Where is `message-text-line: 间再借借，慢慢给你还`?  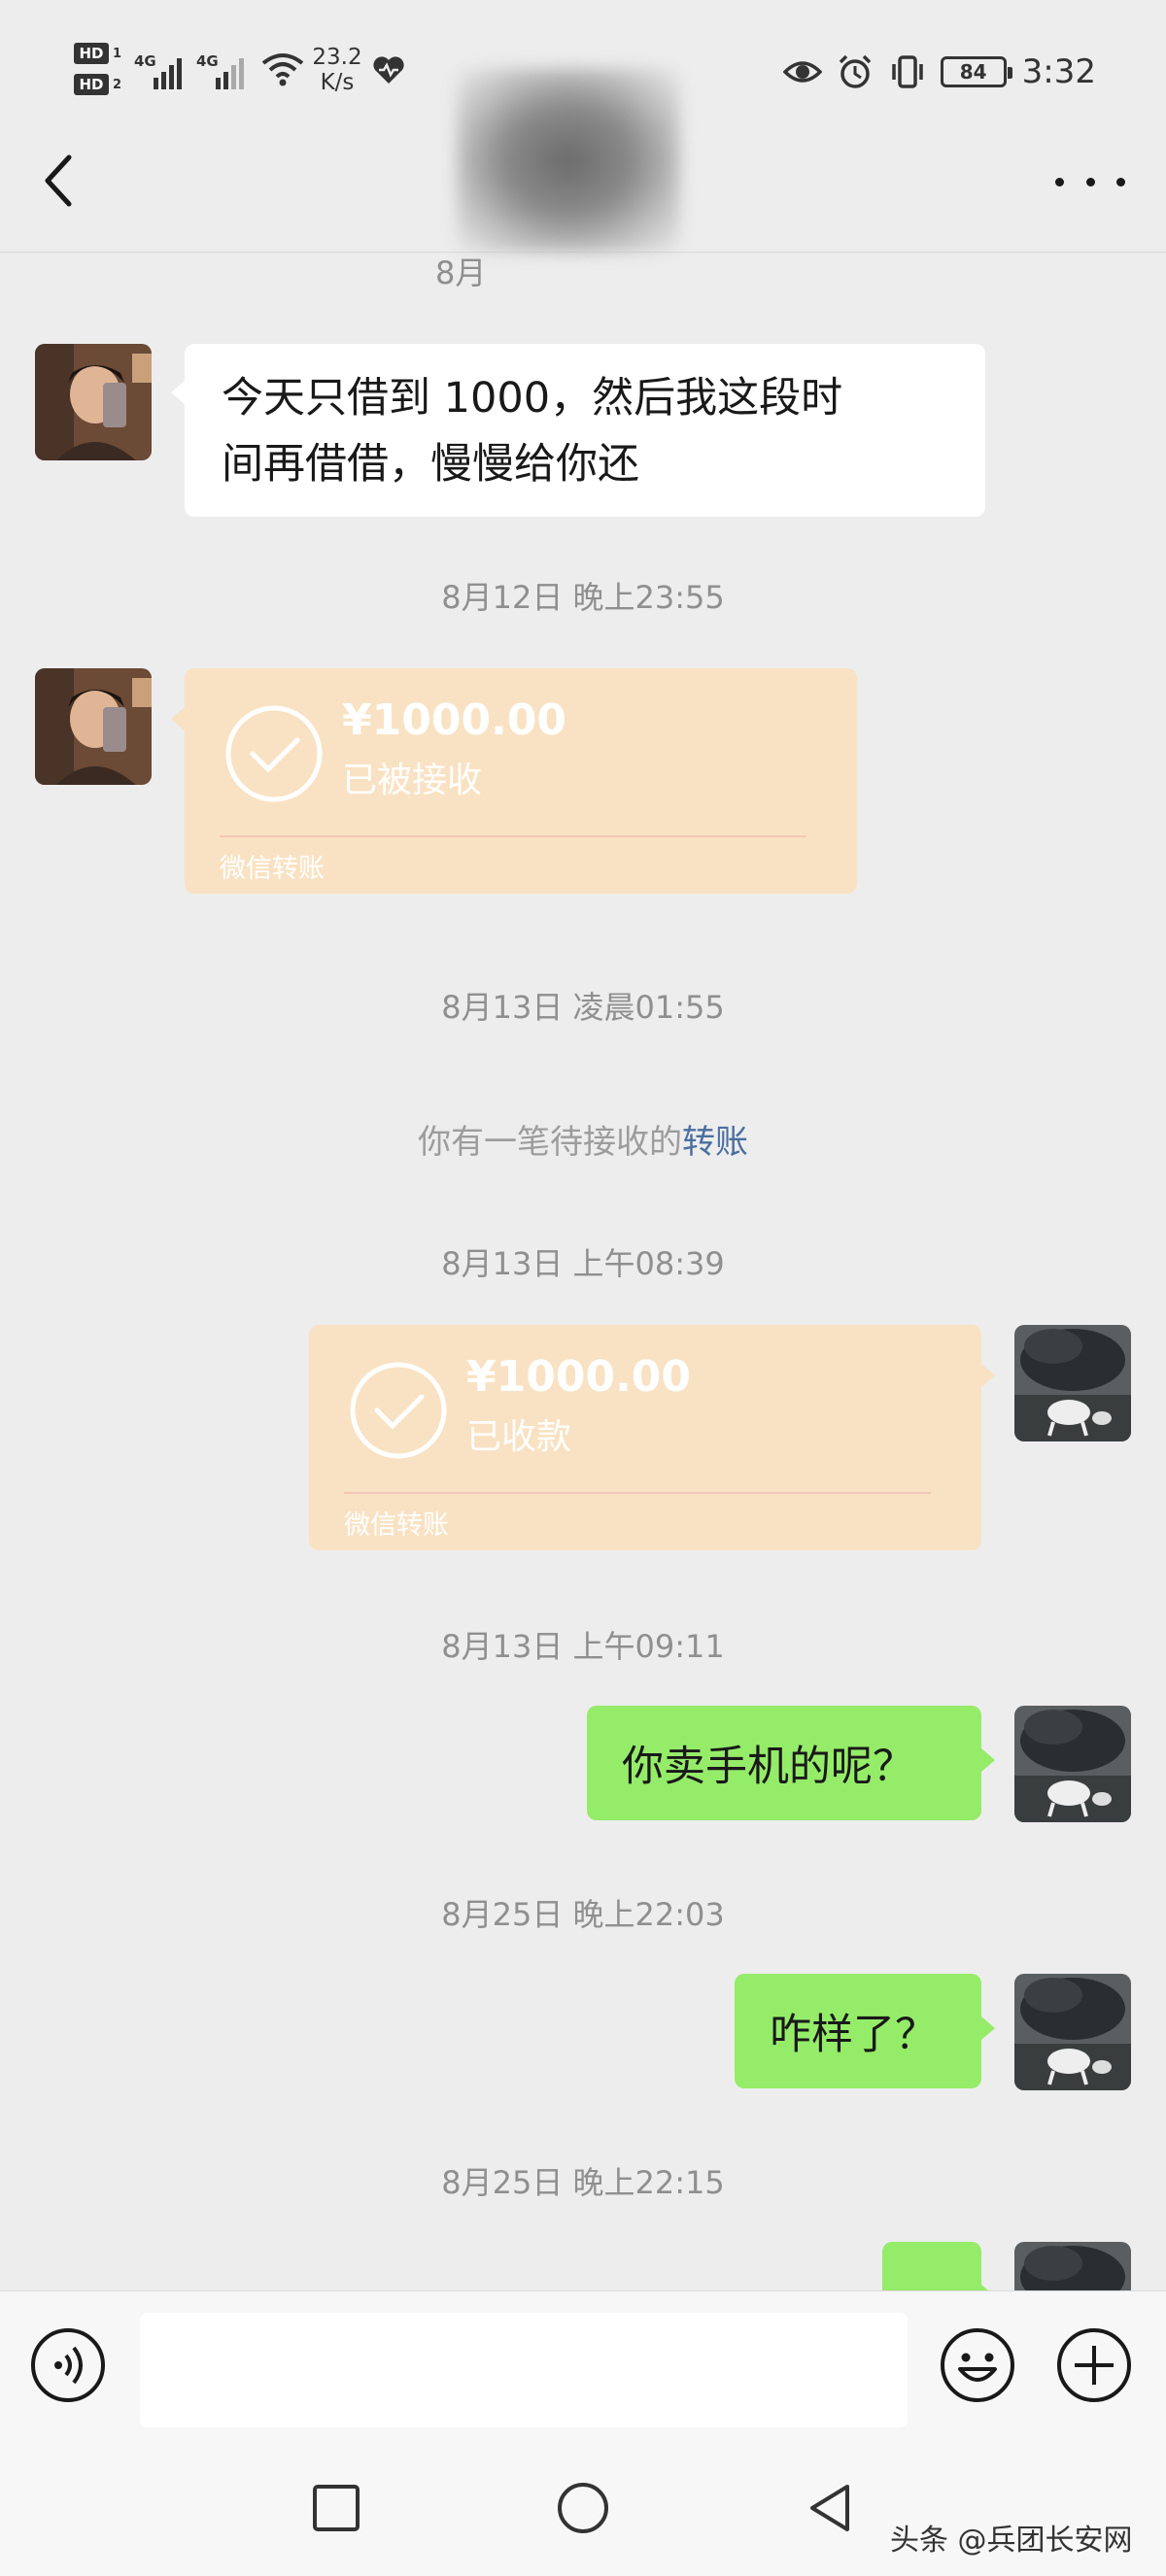 message-text-line: 间再借借，慢慢给你还 is located at coordinates (430, 464).